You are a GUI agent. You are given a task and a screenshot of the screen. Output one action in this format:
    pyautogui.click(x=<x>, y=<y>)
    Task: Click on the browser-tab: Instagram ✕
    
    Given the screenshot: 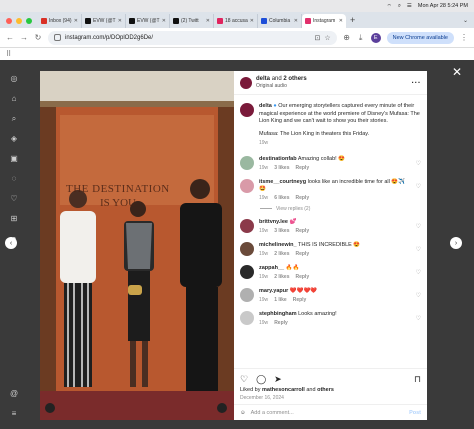 What is the action you would take?
    pyautogui.click(x=324, y=21)
    